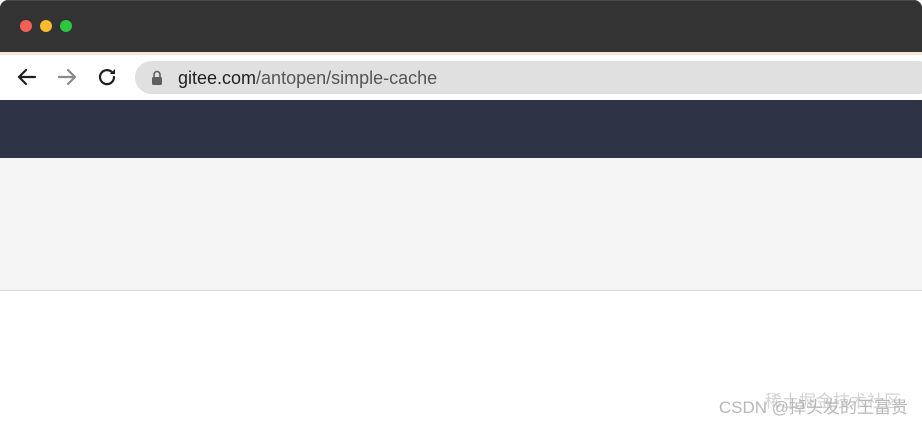 The image size is (922, 430). Describe the element at coordinates (461, 26) in the screenshot. I see `browser-titlebar` at that location.